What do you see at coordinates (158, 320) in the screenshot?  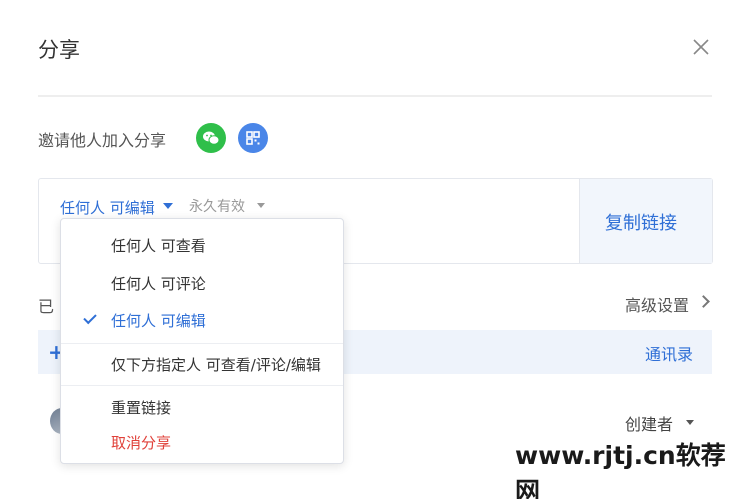 I see `menu-item-edit: 任何人 可编辑` at bounding box center [158, 320].